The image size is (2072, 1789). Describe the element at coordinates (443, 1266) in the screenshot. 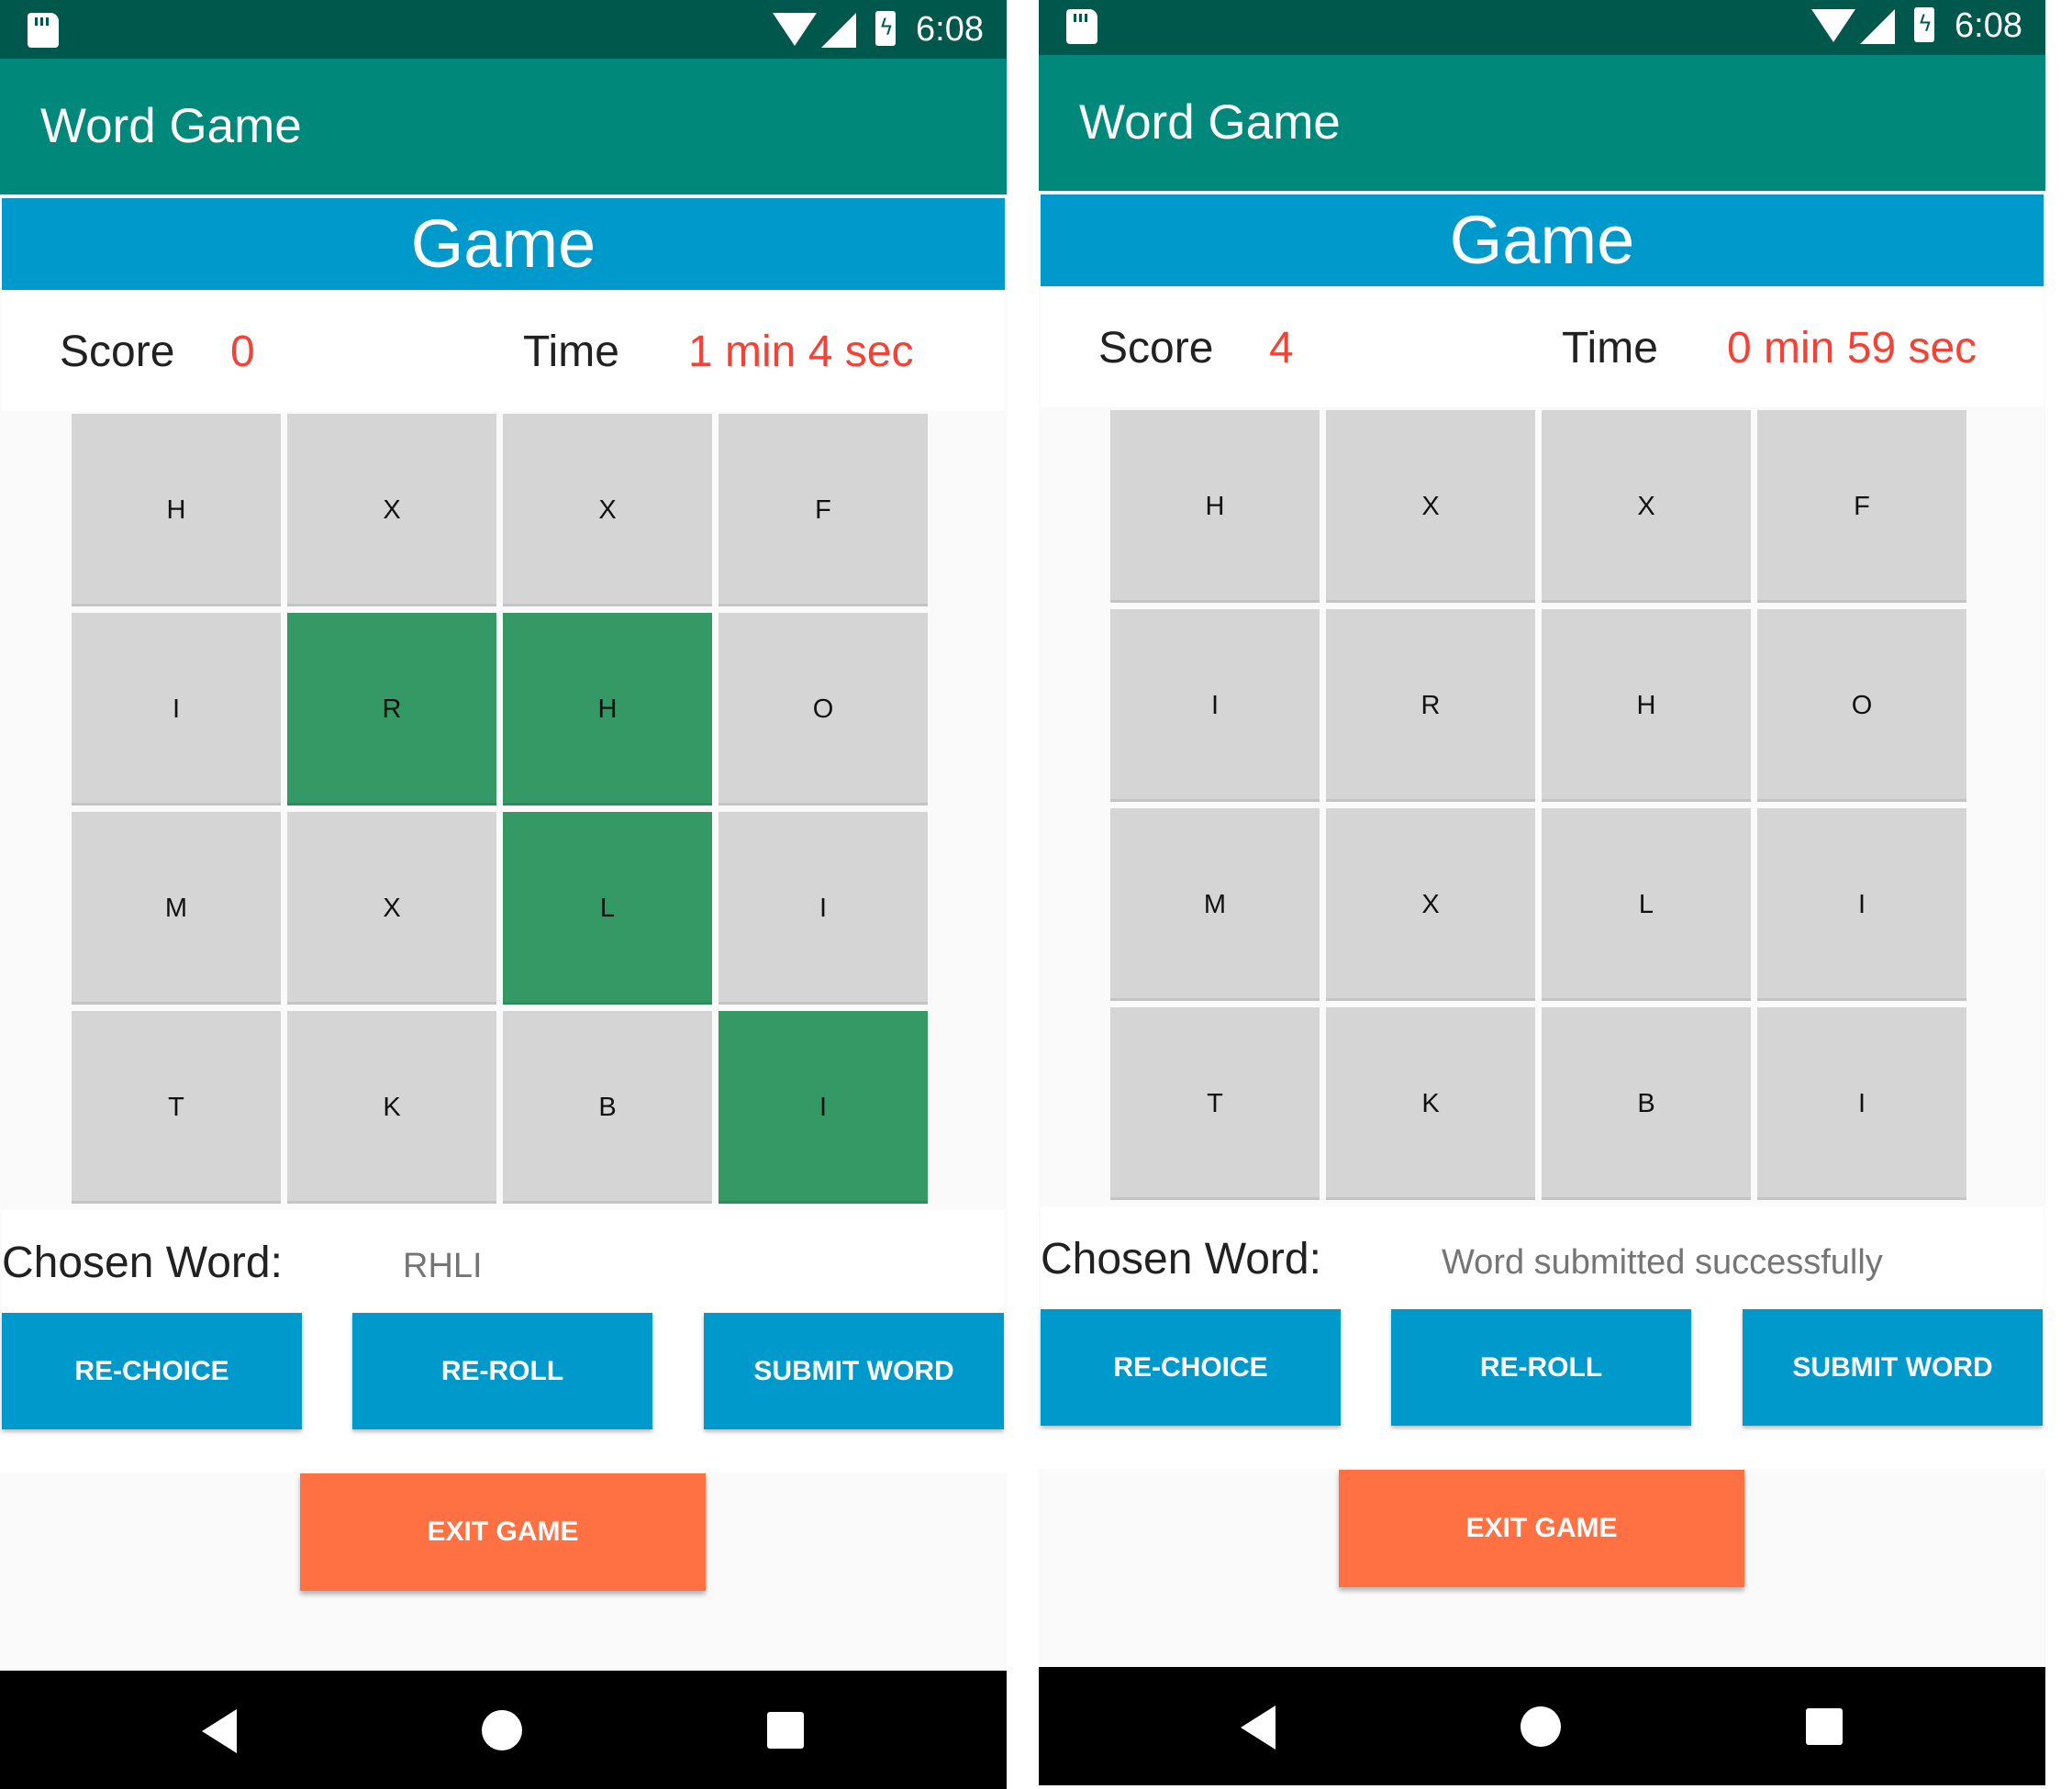

I see `chosen-word-value: RHLI` at that location.